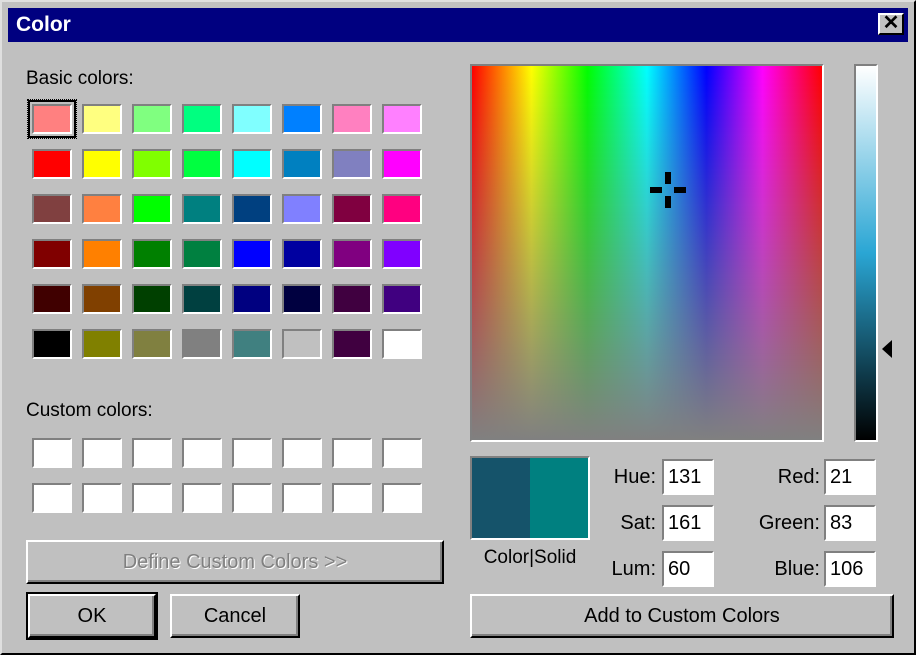 The width and height of the screenshot is (916, 655). What do you see at coordinates (688, 569) in the screenshot?
I see `lum-field: 60` at bounding box center [688, 569].